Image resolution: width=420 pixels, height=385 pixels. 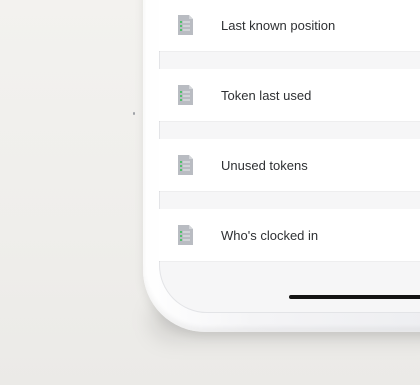 What do you see at coordinates (266, 95) in the screenshot?
I see `list-item-label: Token last used` at bounding box center [266, 95].